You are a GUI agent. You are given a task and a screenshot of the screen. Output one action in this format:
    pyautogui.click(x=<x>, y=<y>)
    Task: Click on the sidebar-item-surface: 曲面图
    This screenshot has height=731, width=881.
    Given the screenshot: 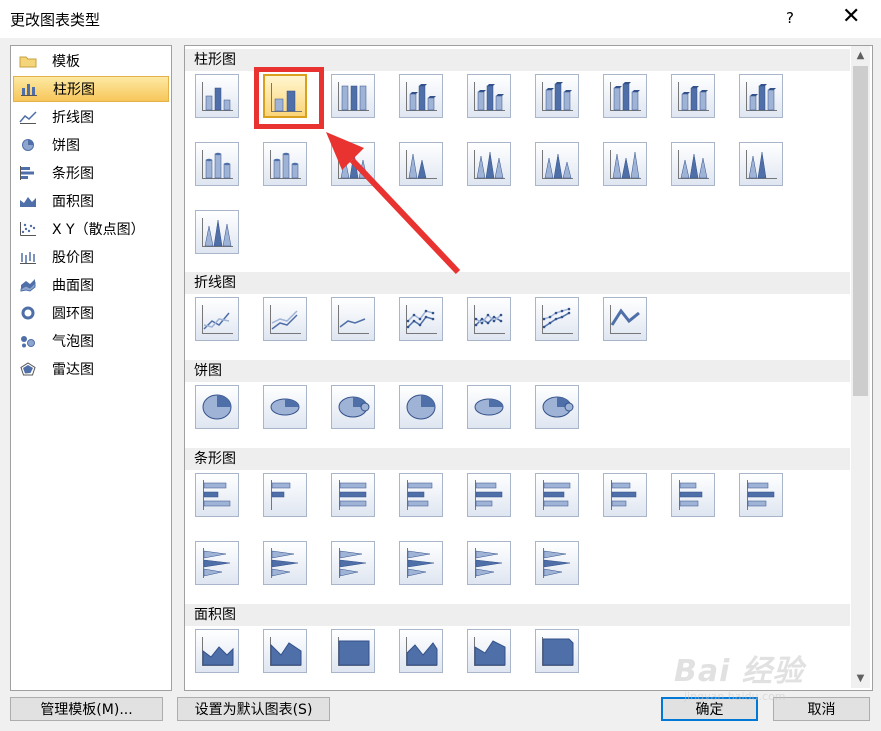 What is the action you would take?
    pyautogui.click(x=91, y=285)
    